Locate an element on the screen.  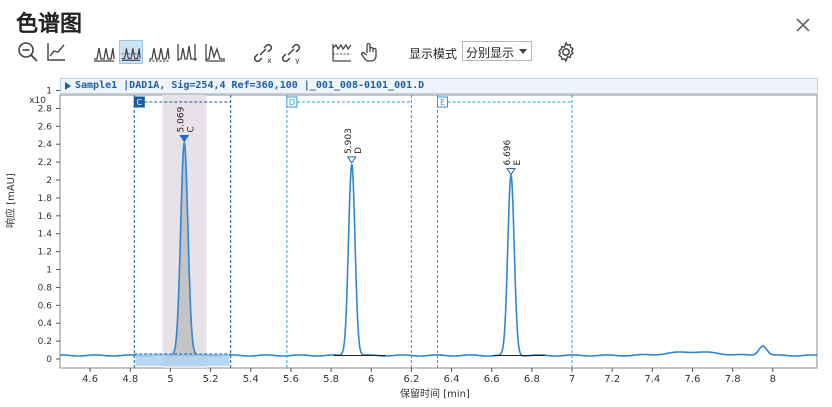
x-tick-label: 7.4 is located at coordinates (652, 379).